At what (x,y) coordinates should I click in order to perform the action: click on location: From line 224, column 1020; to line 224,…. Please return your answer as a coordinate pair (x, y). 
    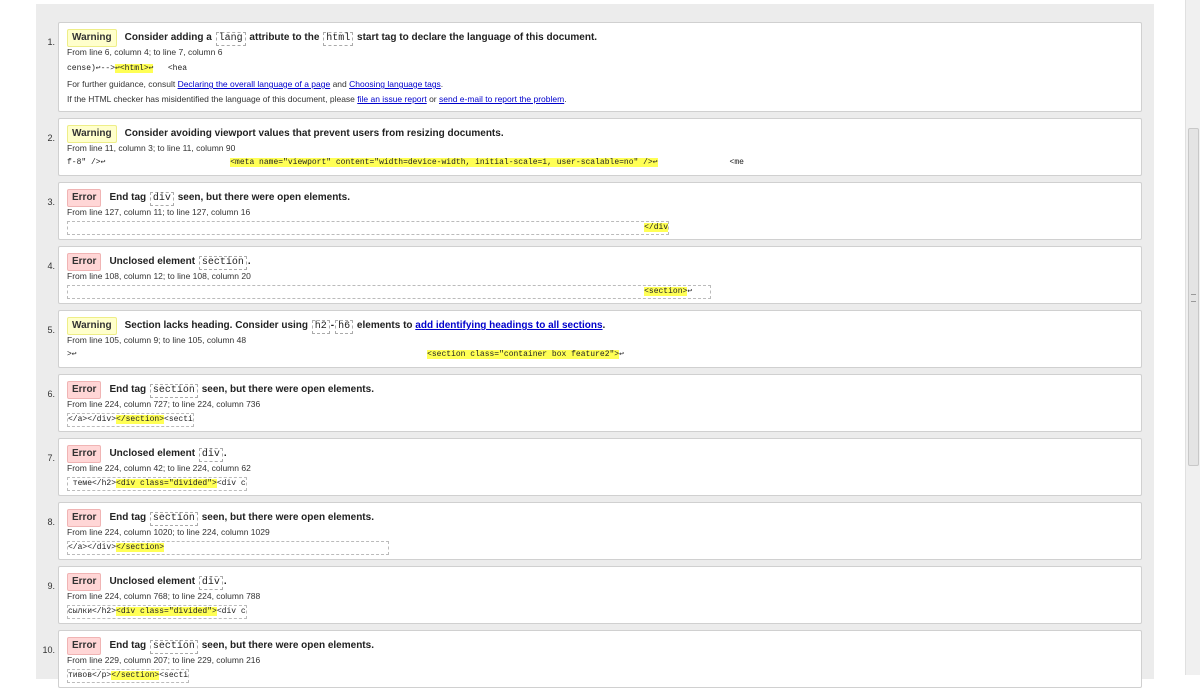
    Looking at the image, I should click on (168, 532).